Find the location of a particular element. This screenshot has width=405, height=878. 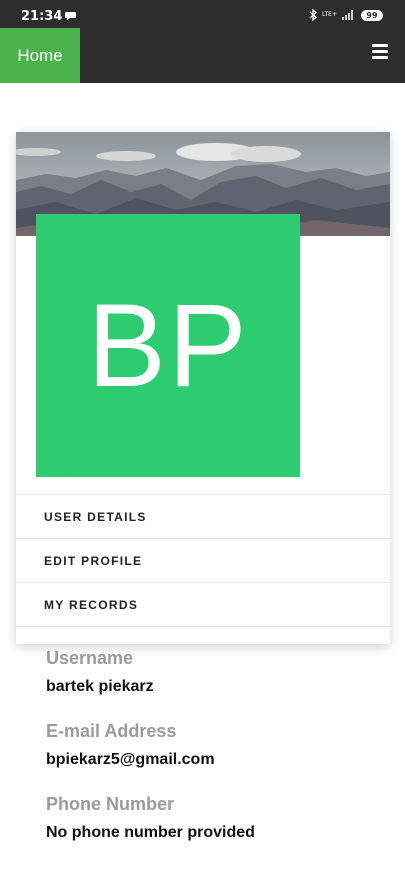

status-time: 21:34 is located at coordinates (42, 16).